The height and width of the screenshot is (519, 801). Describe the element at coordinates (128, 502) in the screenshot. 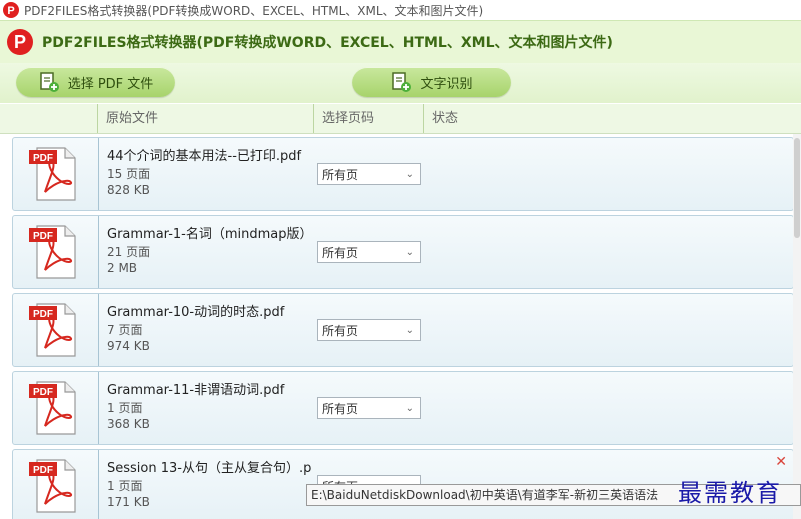

I see `file-size: 171 KB` at that location.